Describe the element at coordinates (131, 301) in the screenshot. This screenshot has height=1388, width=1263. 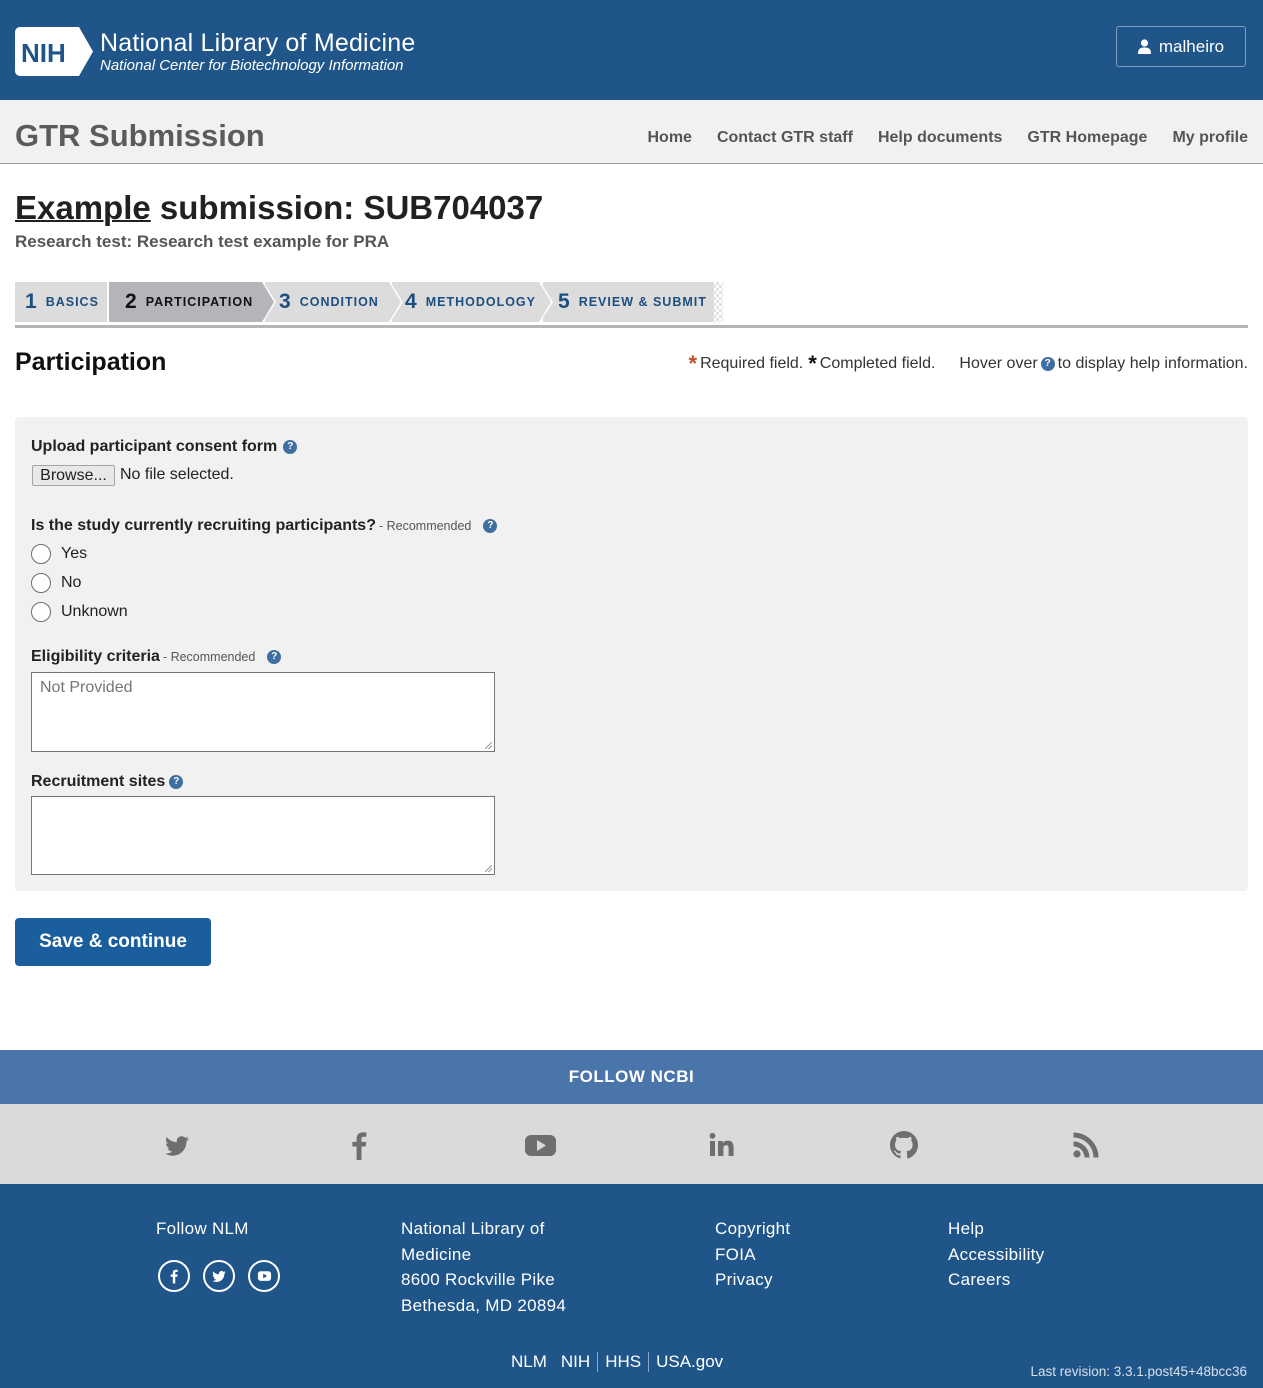
I see `step-number: 2` at that location.